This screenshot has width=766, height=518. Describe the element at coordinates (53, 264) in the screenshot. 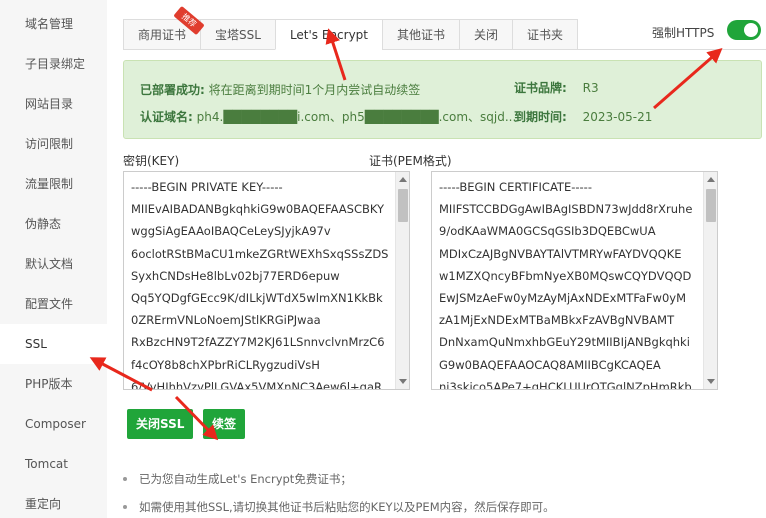

I see `sidebar-item-default-doc: 默认文档` at that location.